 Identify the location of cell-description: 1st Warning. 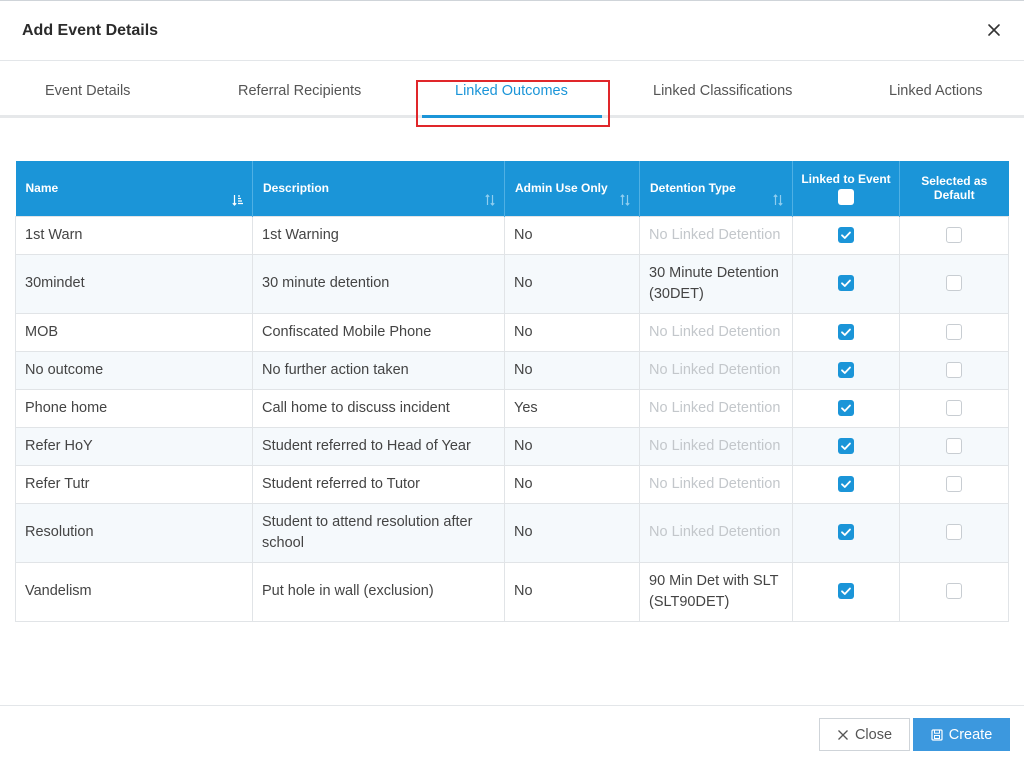
(378, 235).